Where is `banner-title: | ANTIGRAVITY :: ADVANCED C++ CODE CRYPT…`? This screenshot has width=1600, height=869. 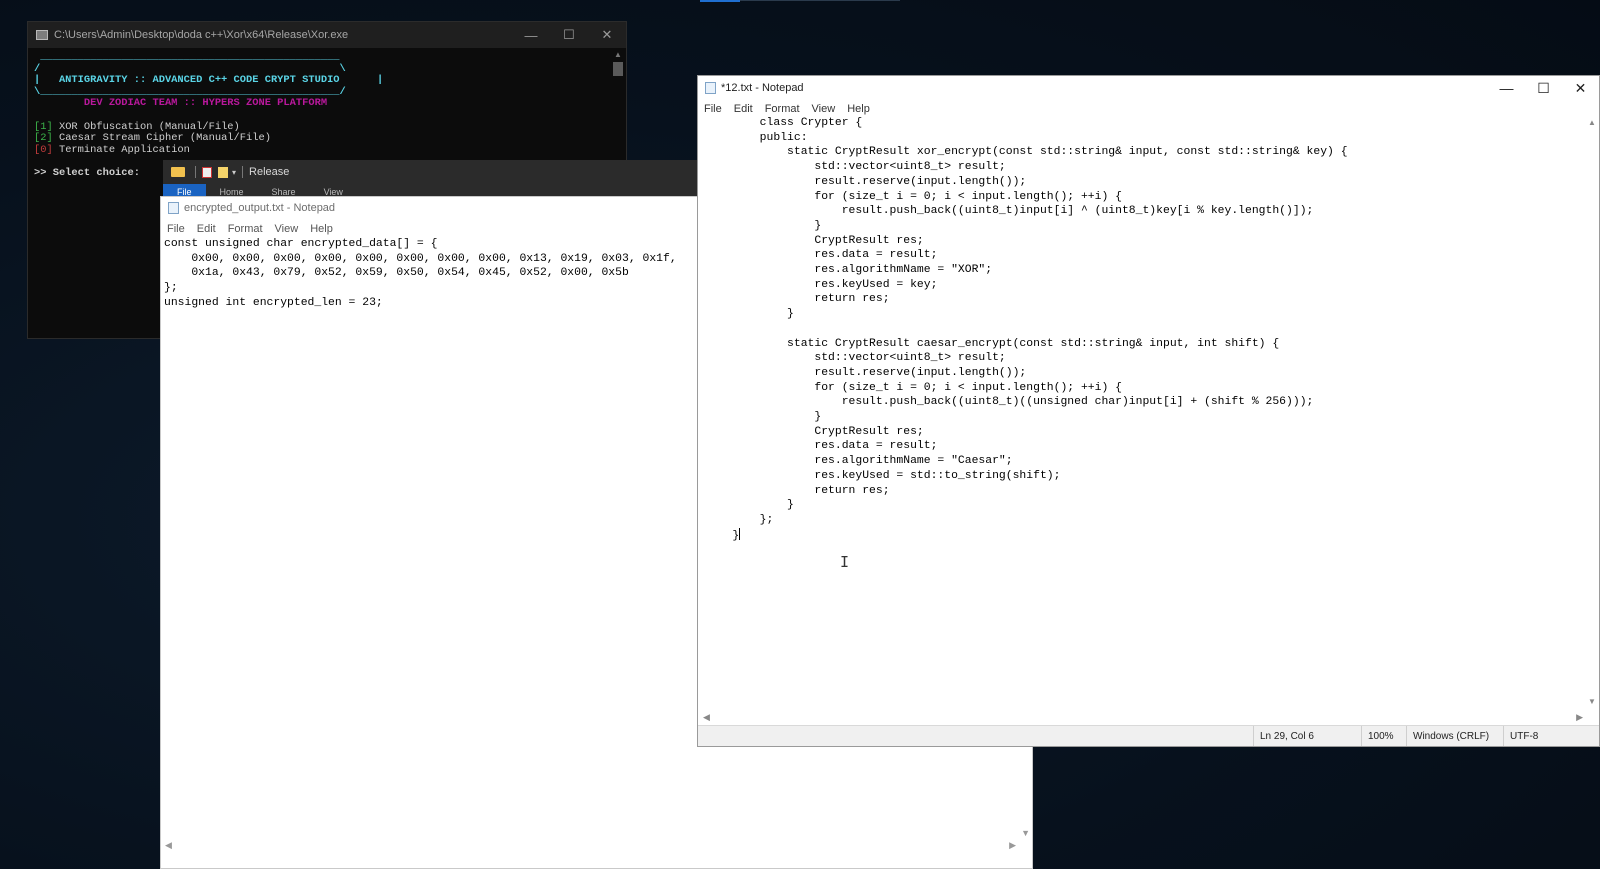
banner-title: | ANTIGRAVITY :: ADVANCED C++ CODE CRYPT… is located at coordinates (209, 80).